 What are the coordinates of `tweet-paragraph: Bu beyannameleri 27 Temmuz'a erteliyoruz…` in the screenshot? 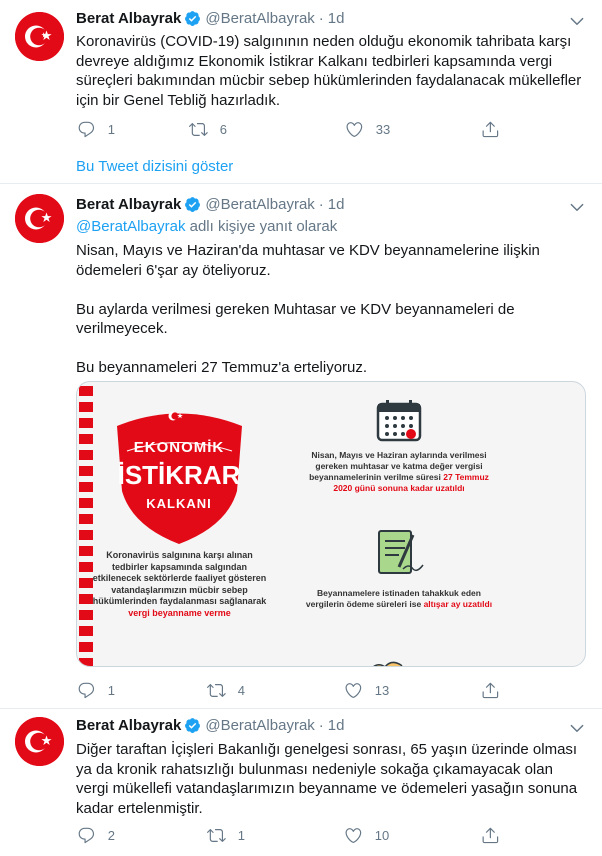 It's located at (222, 367).